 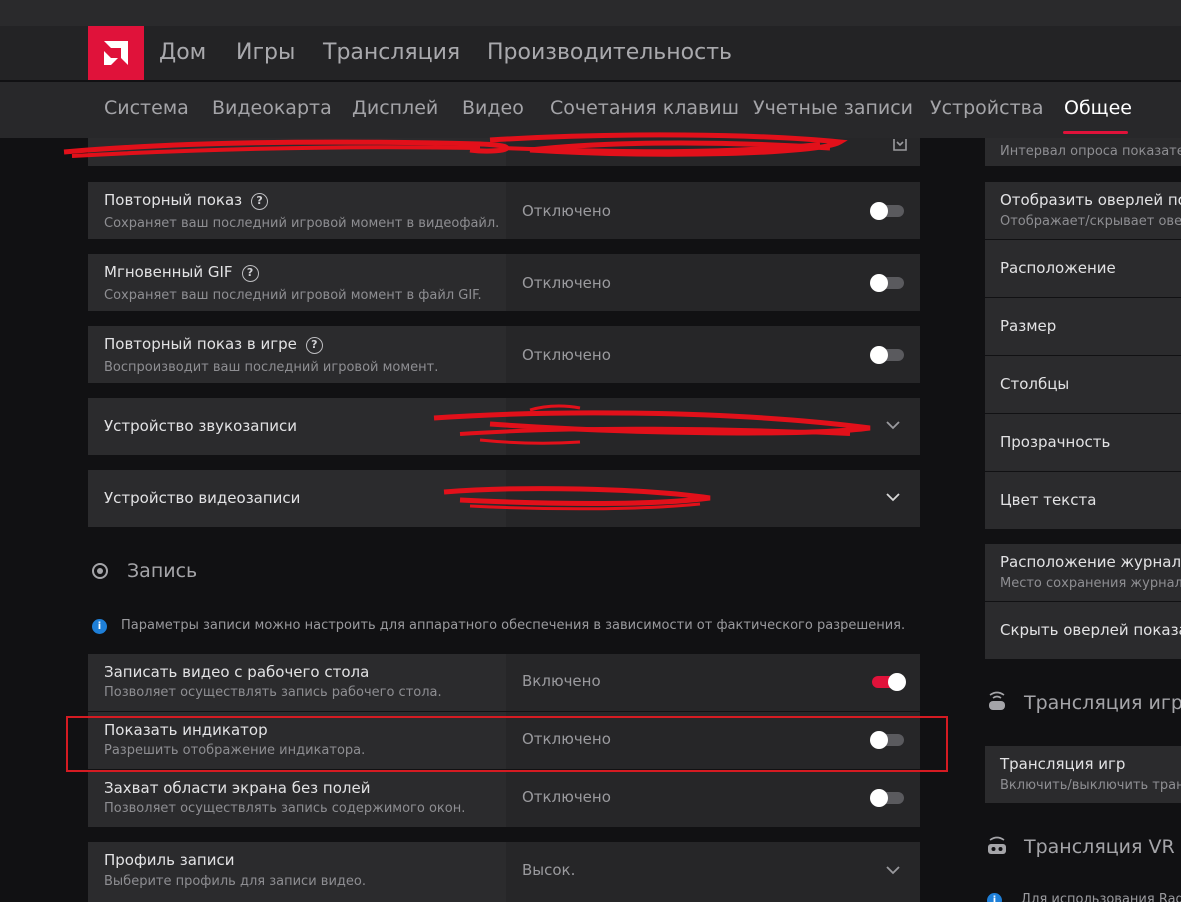 I want to click on columns-title: Столбцы, so click(x=1035, y=384).